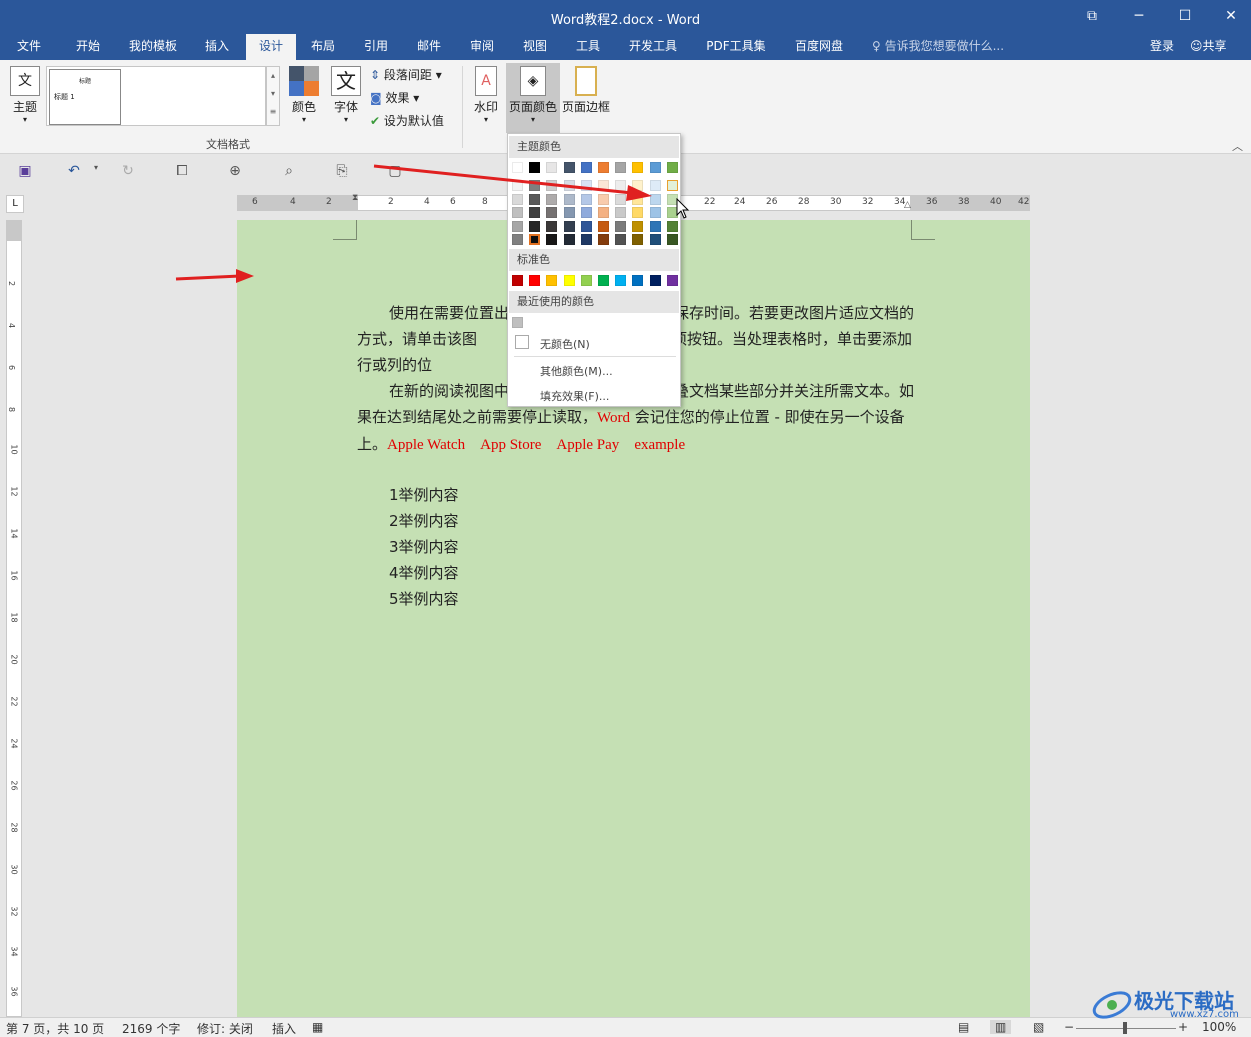 The height and width of the screenshot is (1037, 1251). What do you see at coordinates (406, 74) in the screenshot?
I see `paragraph-spacing-button: ⇕ 段落间距 ▾` at bounding box center [406, 74].